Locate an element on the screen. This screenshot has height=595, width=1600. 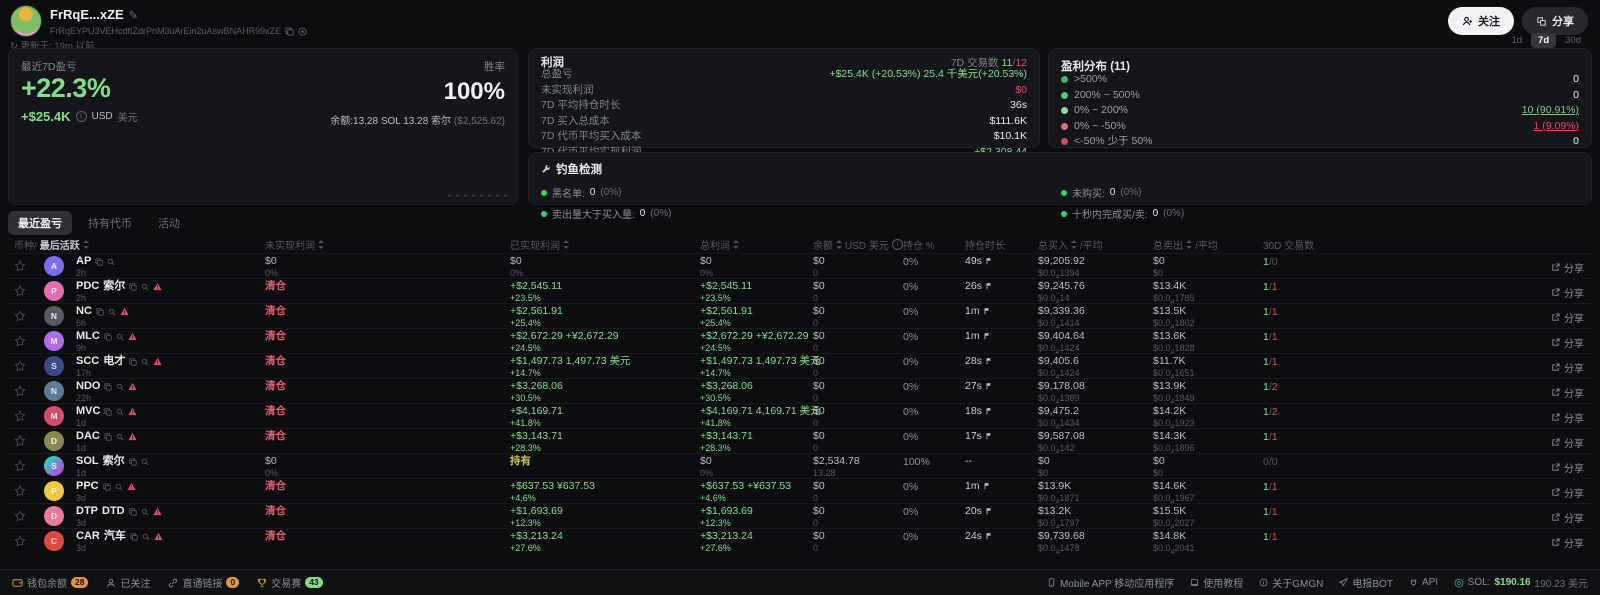
footer-item-plane: 电报BOT is located at coordinates (1366, 582).